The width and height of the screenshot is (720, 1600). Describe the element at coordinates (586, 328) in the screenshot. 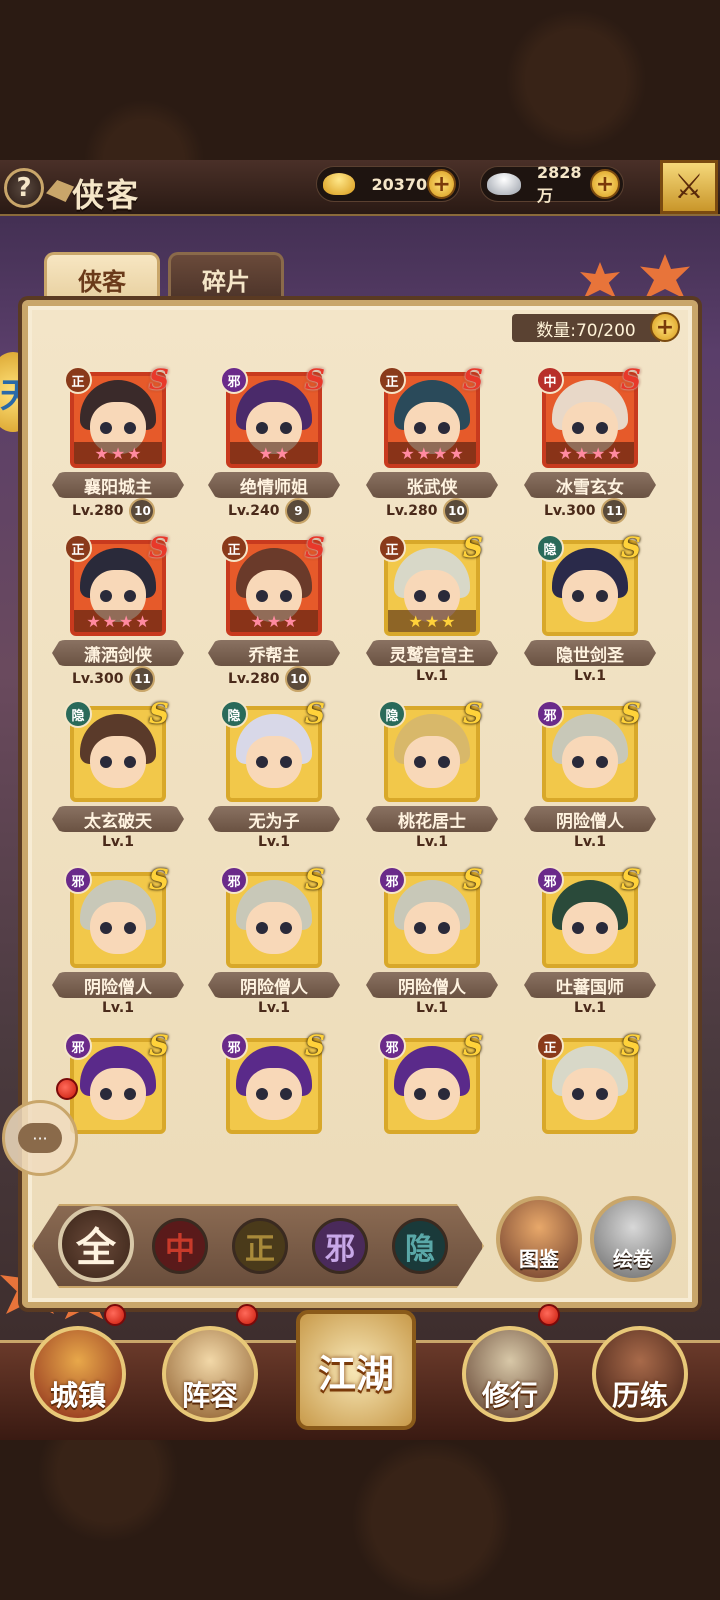

I see `hero-count: 数量:70/200` at that location.